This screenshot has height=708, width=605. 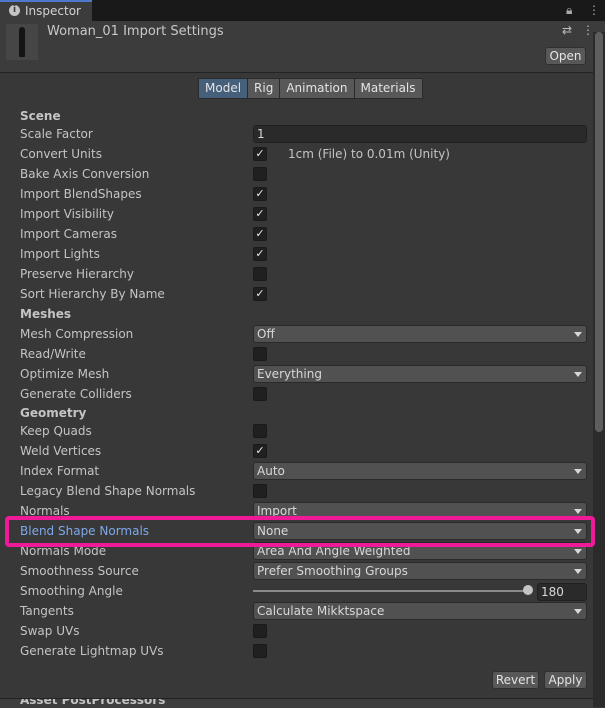 What do you see at coordinates (260, 274) in the screenshot?
I see `preserve-hierarchy-checkbox` at bounding box center [260, 274].